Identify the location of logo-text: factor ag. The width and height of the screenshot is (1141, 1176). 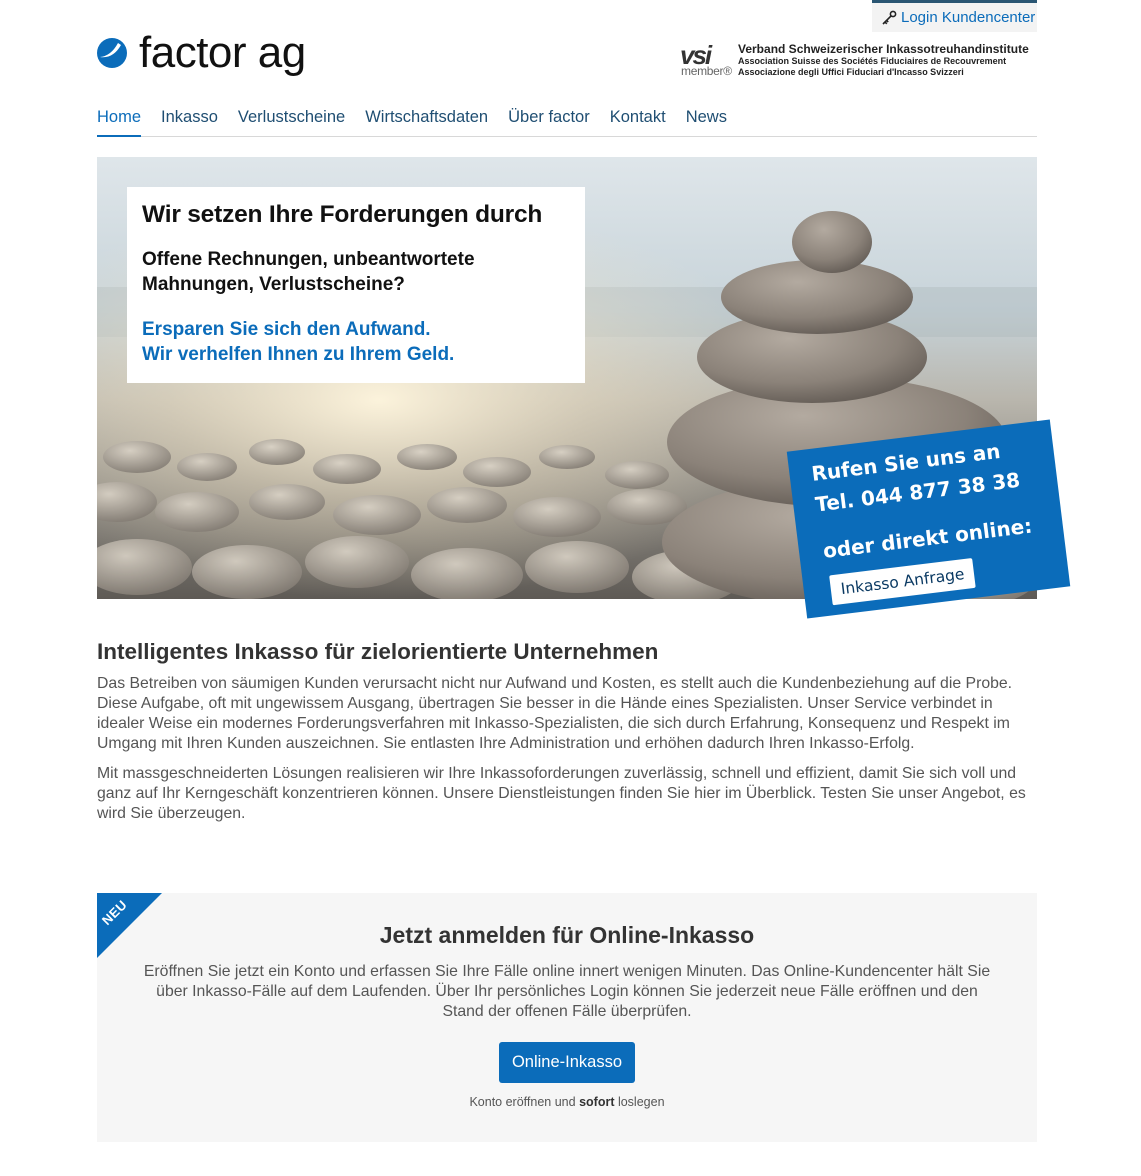
(222, 52).